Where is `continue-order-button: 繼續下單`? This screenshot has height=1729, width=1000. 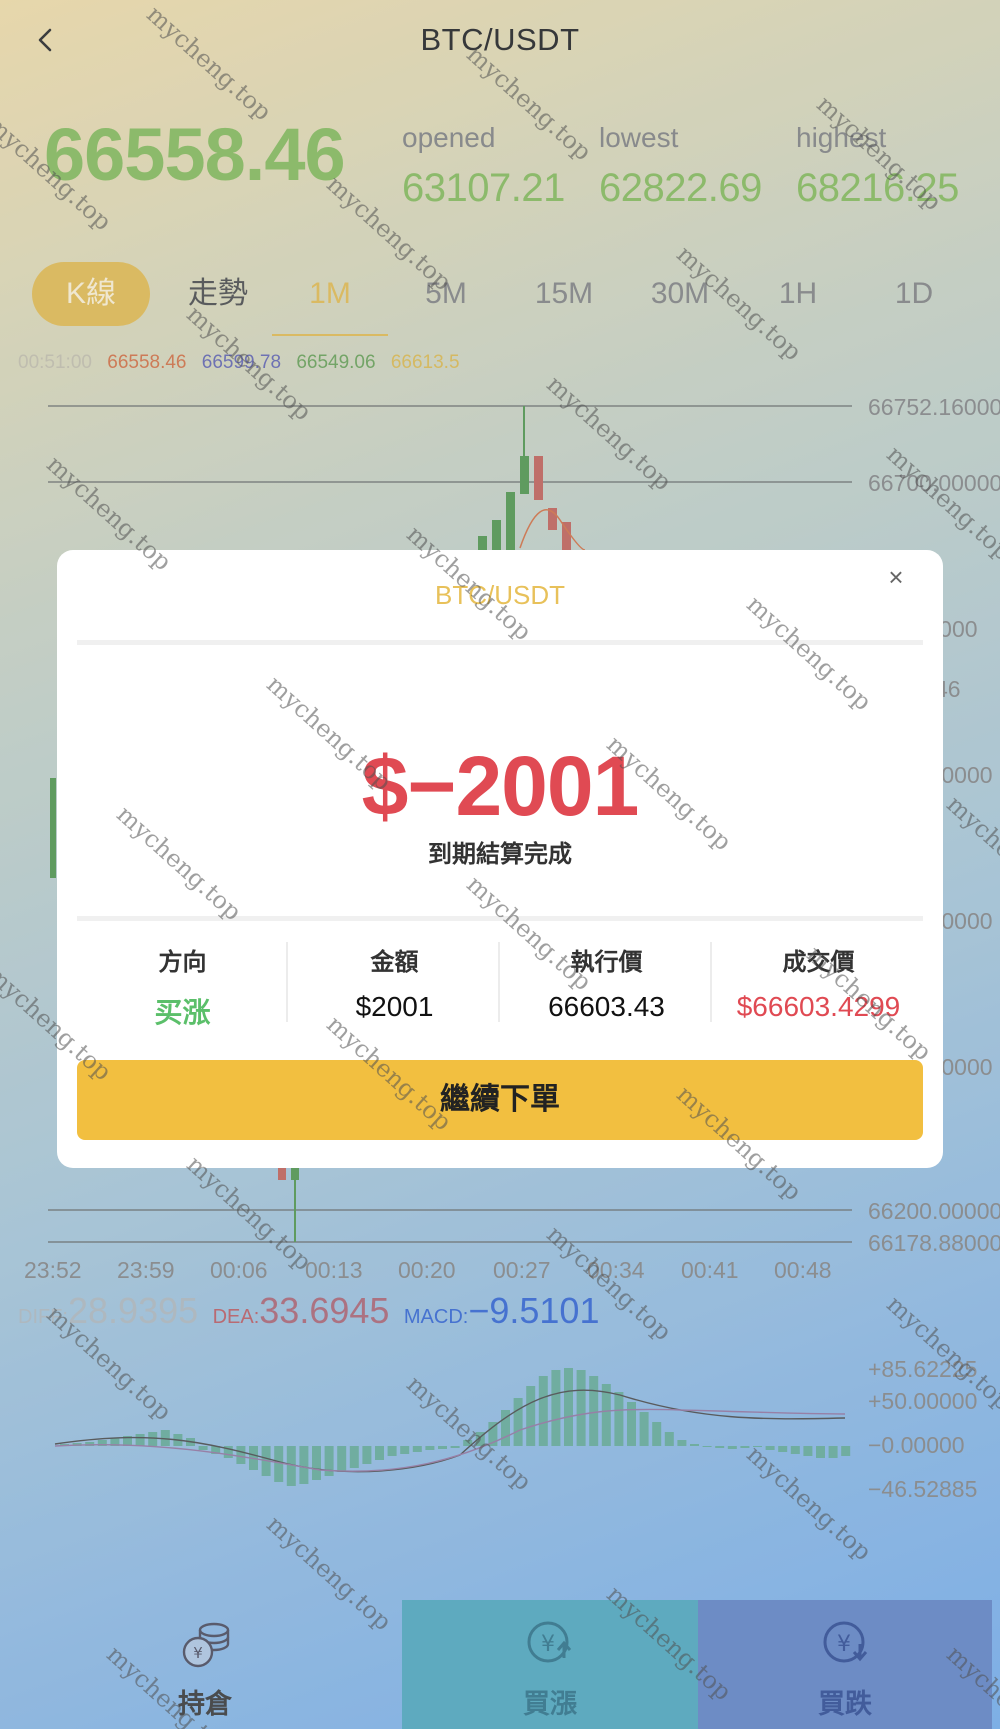
continue-order-button: 繼續下單 is located at coordinates (500, 1100).